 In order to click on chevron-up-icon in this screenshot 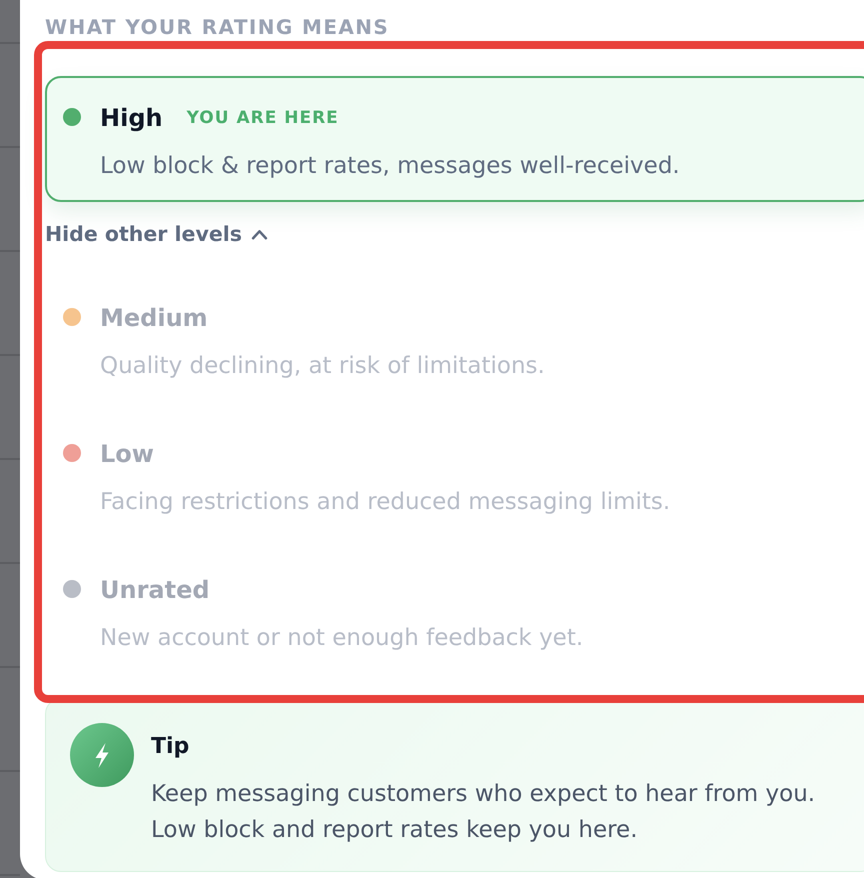, I will do `click(259, 234)`.